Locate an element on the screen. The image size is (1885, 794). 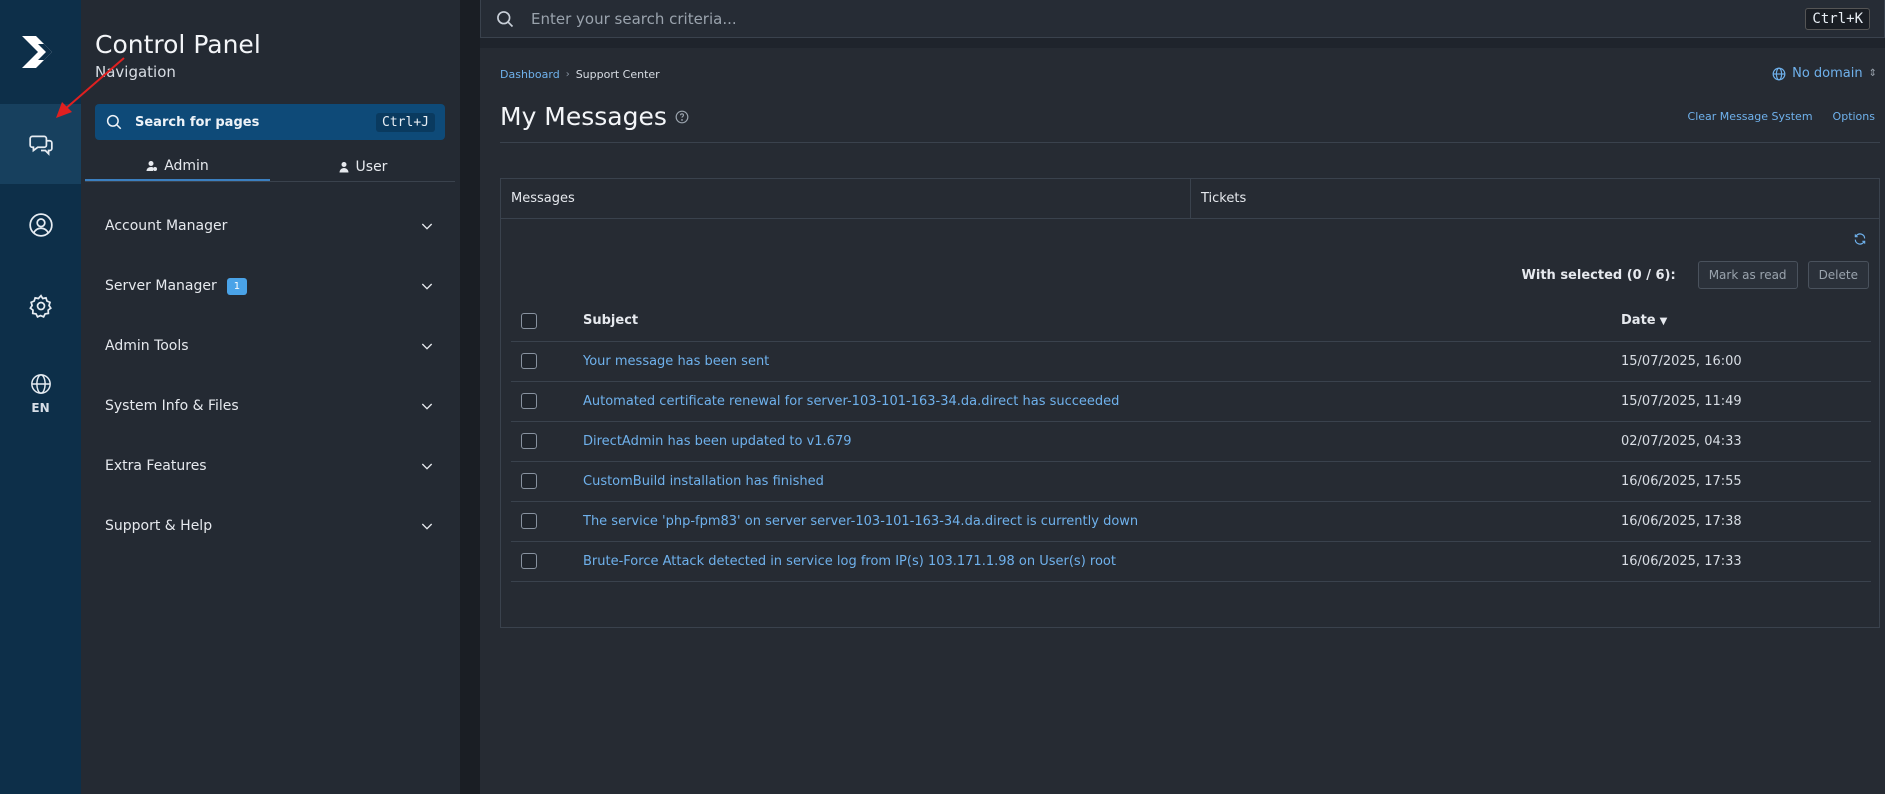
user-profile-rail-button is located at coordinates (40, 225).